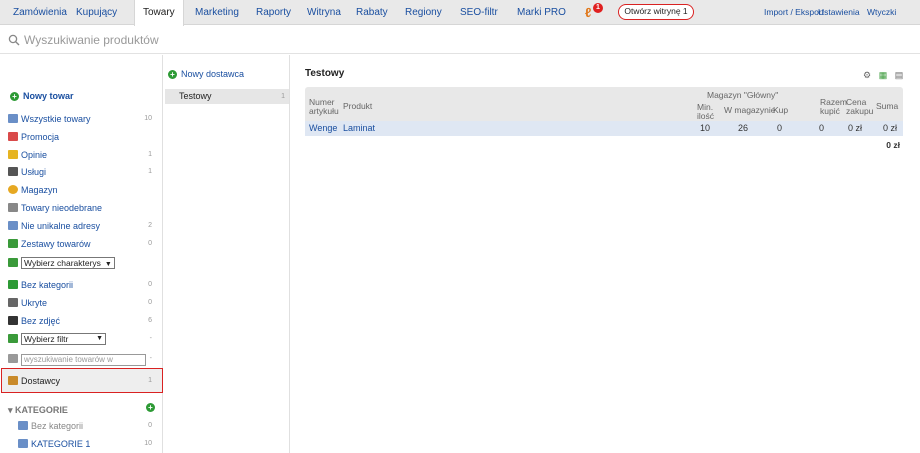 The height and width of the screenshot is (453, 920). Describe the element at coordinates (82, 208) in the screenshot. I see `sidebar-item-unclaimed: Towary nieodebrane` at that location.